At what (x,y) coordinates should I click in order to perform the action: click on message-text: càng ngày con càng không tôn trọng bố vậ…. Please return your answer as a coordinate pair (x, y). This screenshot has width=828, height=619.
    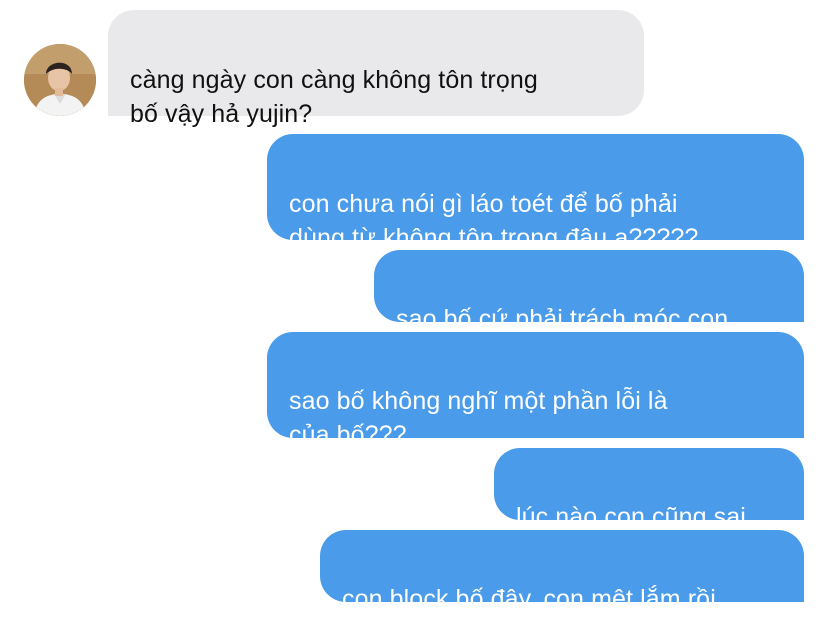
    Looking at the image, I should click on (334, 97).